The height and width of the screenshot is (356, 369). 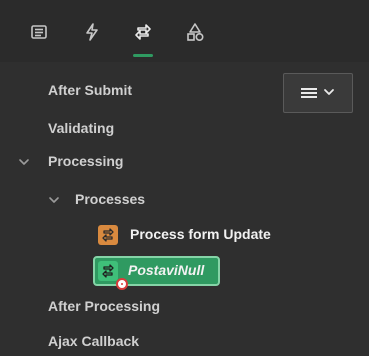 I want to click on tree-item-ajax-callback: Ajax Callback, so click(x=110, y=342).